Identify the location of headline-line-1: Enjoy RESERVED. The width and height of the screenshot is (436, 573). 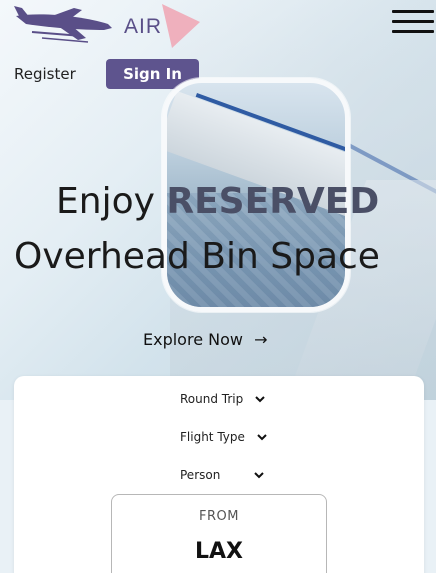
(217, 201).